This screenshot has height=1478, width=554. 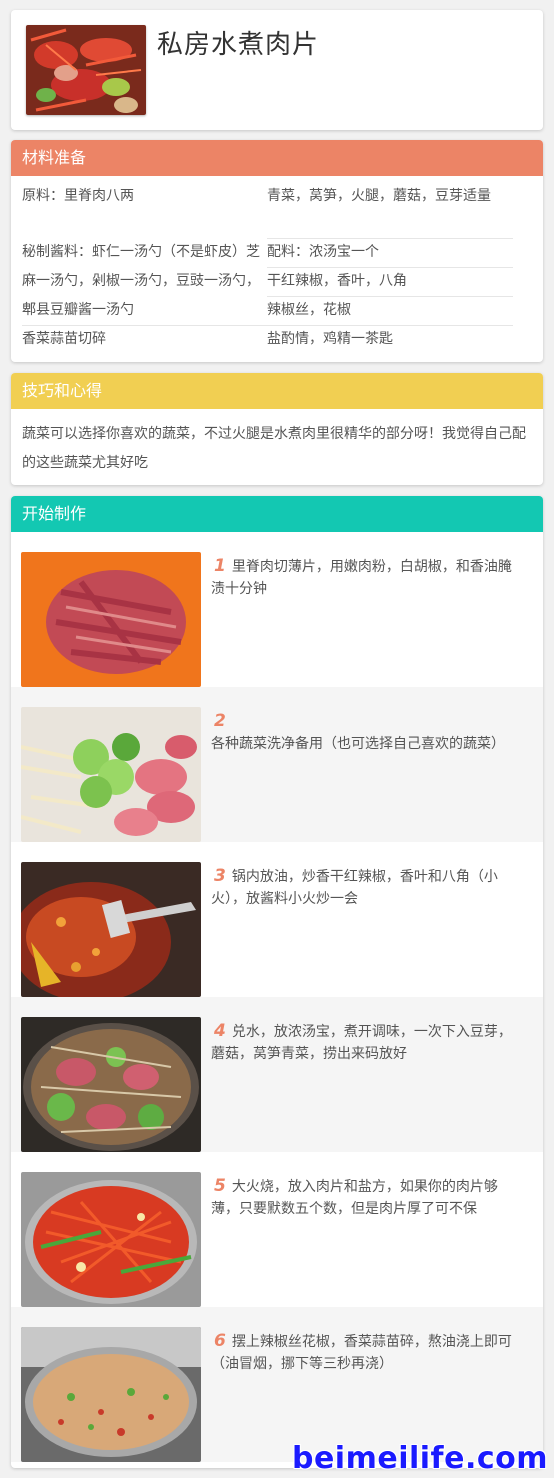 I want to click on step-6-description: 摆上辣椒丝花椒，香菜蒜苗碎，熬油浇上即可（油冒烟，挪下等三秒再浇）, so click(x=361, y=1353).